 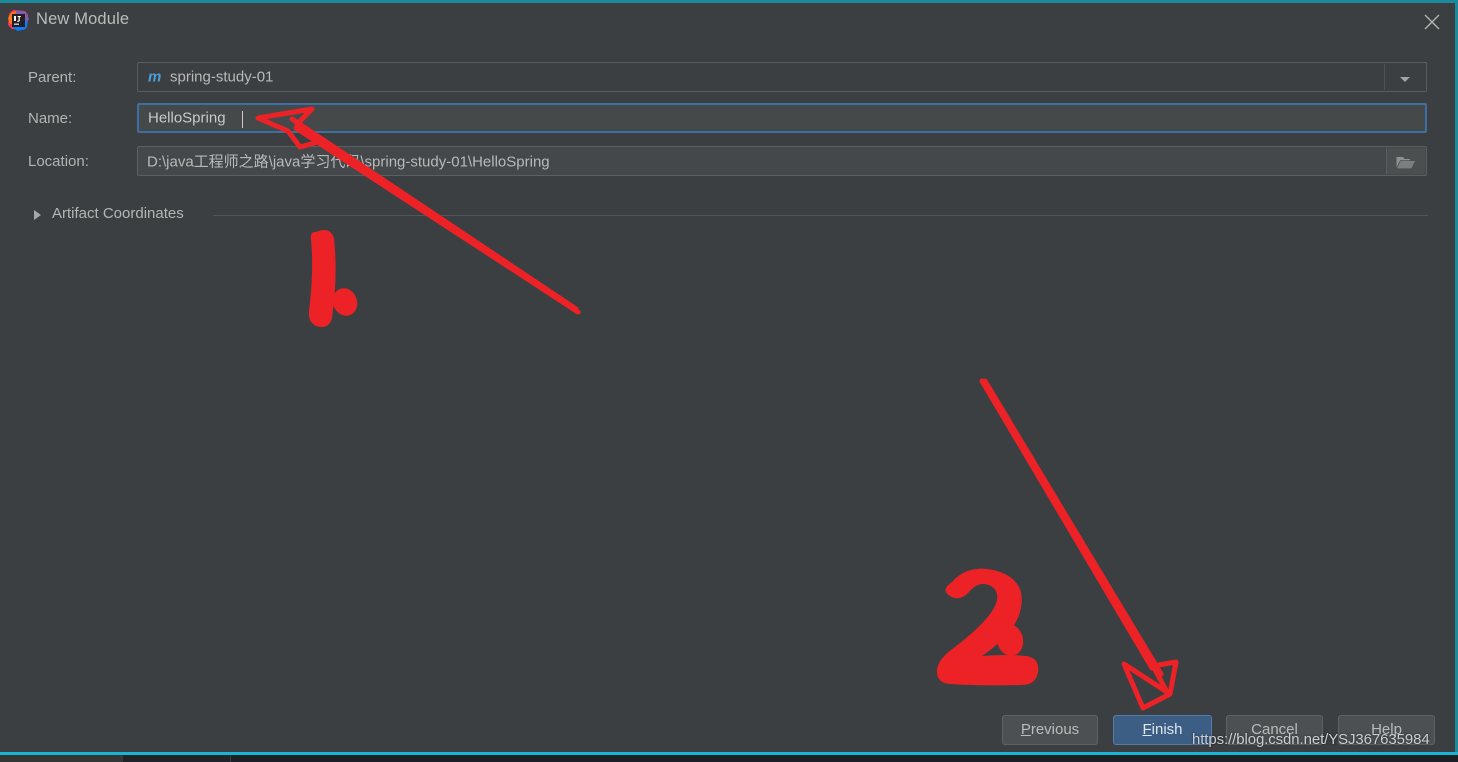 I want to click on folder-icon, so click(x=1405, y=161).